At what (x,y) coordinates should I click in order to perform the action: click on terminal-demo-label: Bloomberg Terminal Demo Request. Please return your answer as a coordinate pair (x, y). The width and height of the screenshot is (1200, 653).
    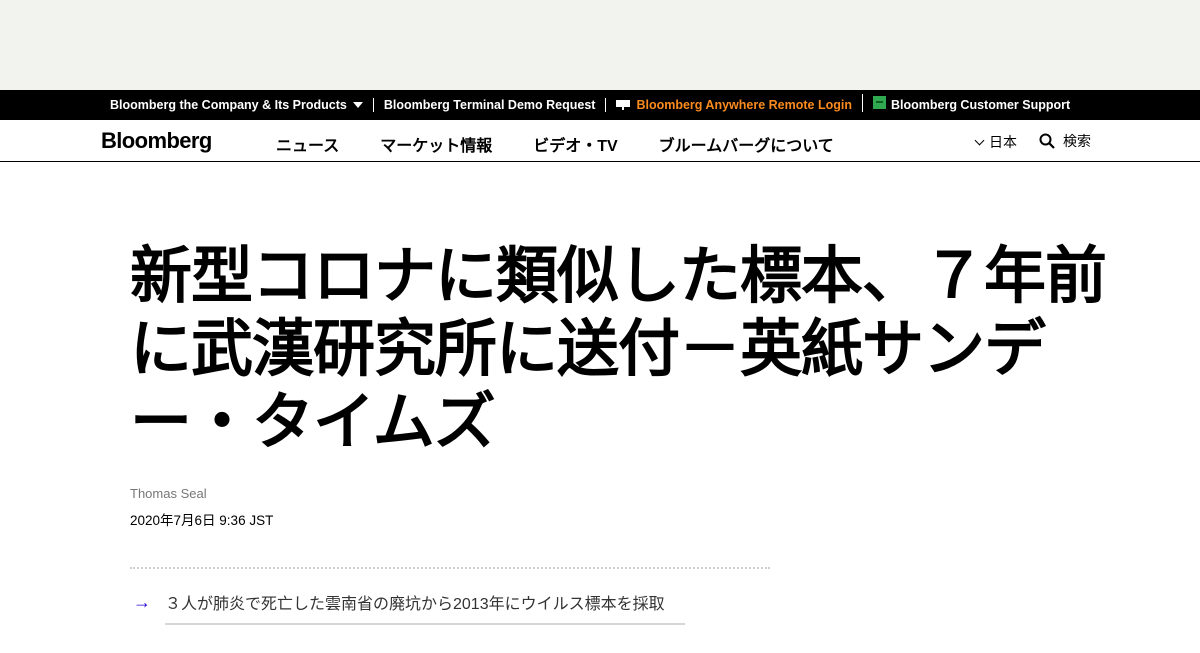
    Looking at the image, I should click on (489, 105).